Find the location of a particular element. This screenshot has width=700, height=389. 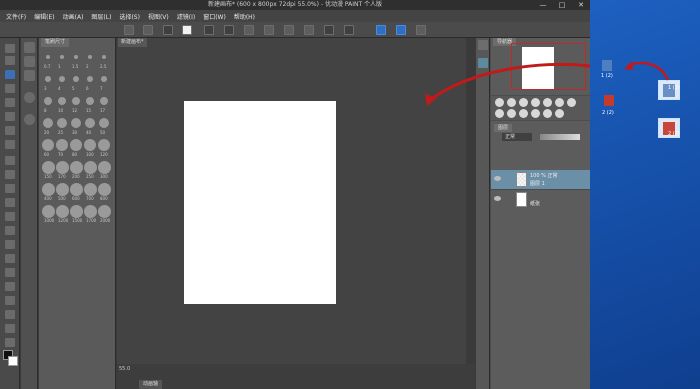

maximize-button: □ is located at coordinates (562, 5).